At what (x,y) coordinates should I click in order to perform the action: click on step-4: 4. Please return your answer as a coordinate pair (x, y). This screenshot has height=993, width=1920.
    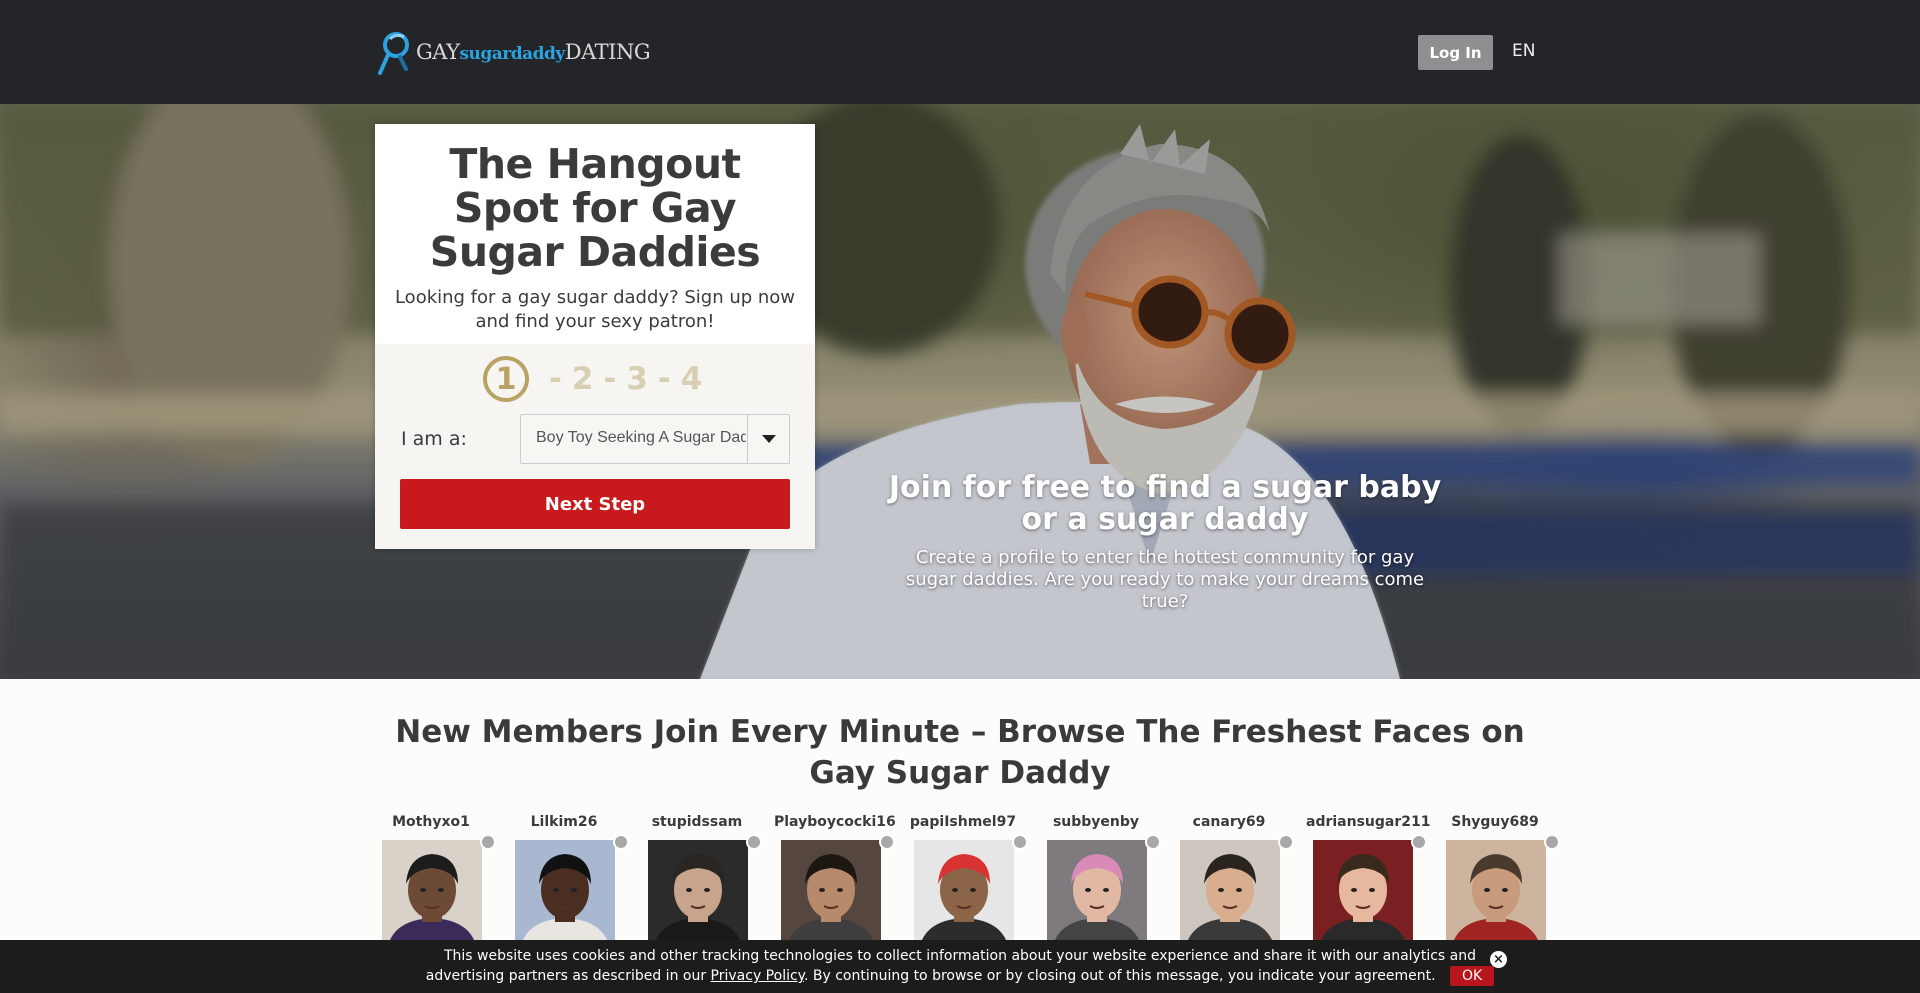
    Looking at the image, I should click on (691, 379).